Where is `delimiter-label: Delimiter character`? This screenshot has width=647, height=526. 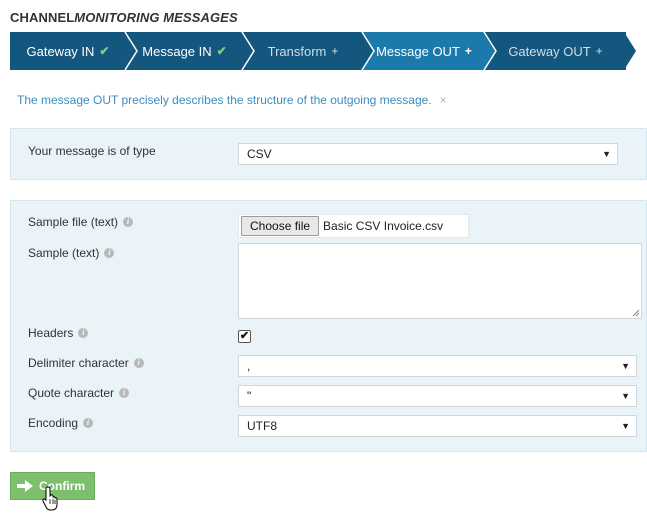 delimiter-label: Delimiter character is located at coordinates (78, 363).